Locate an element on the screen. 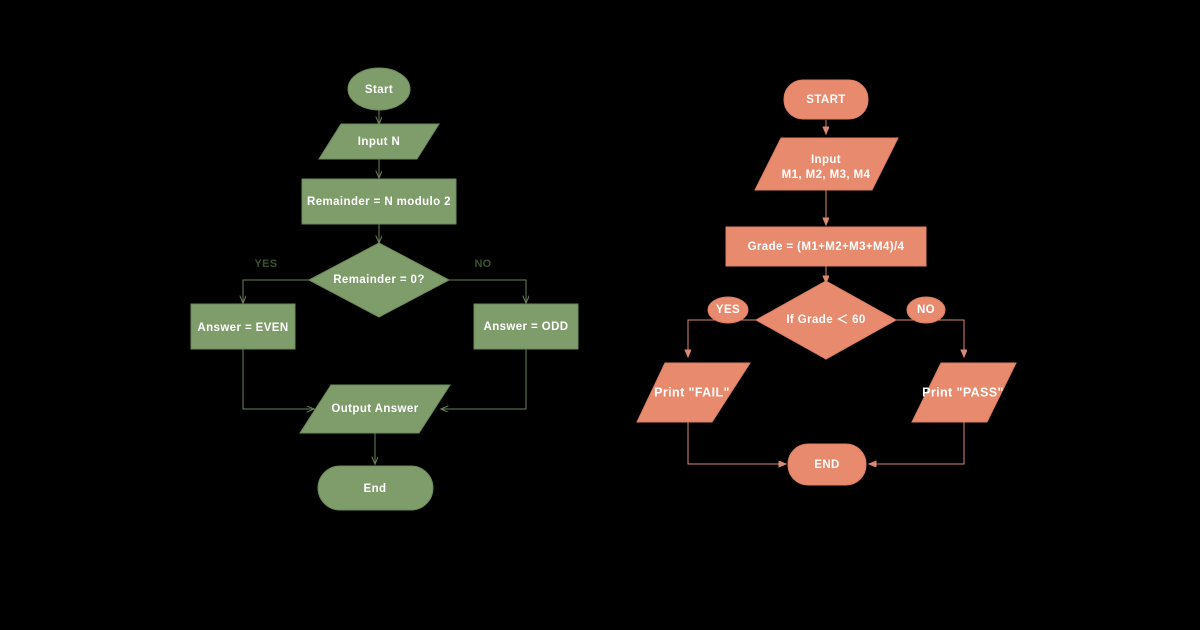 The width and height of the screenshot is (1200, 630). edge-badge-no: NO is located at coordinates (926, 310).